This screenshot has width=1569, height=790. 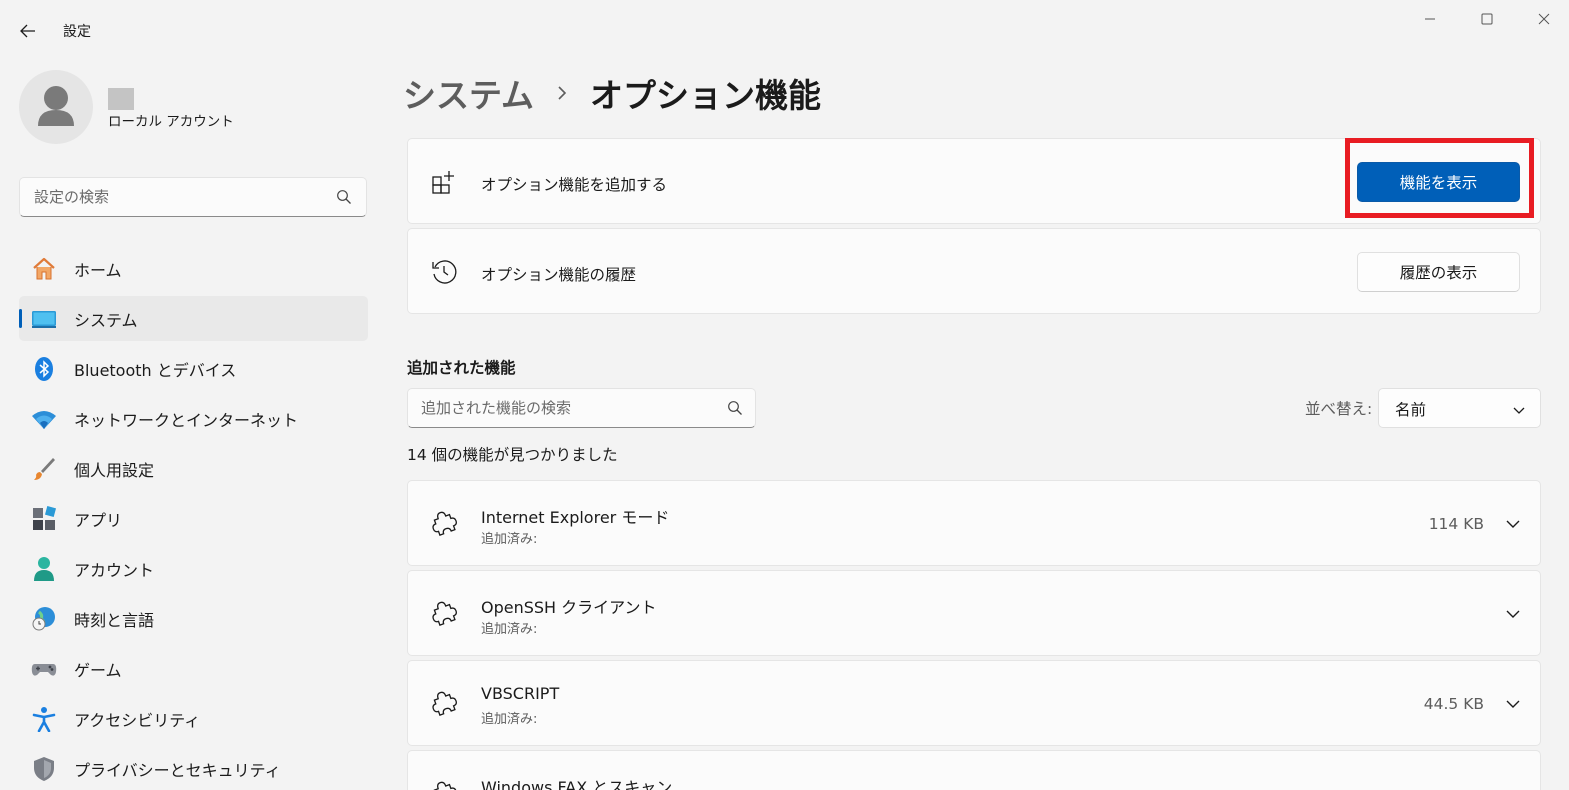 I want to click on sidebar-item-system: システム, so click(x=193, y=318).